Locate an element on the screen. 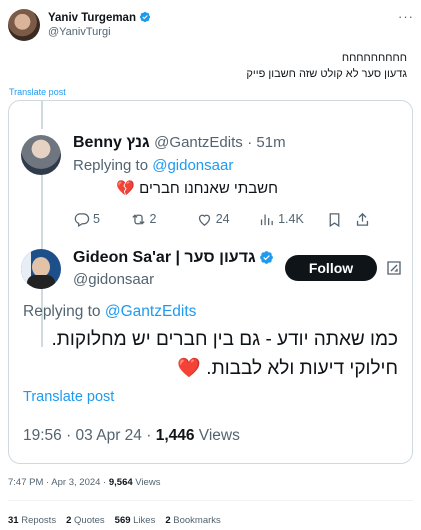 The height and width of the screenshot is (530, 421). bookmarks-stat: 2 Bookmarks is located at coordinates (192, 520).